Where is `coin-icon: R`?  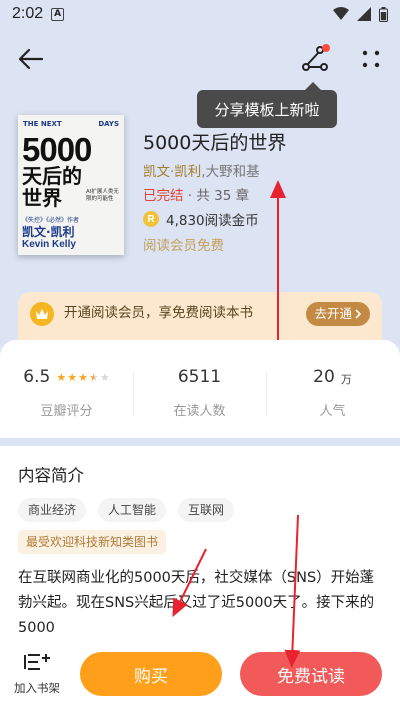 coin-icon: R is located at coordinates (151, 219).